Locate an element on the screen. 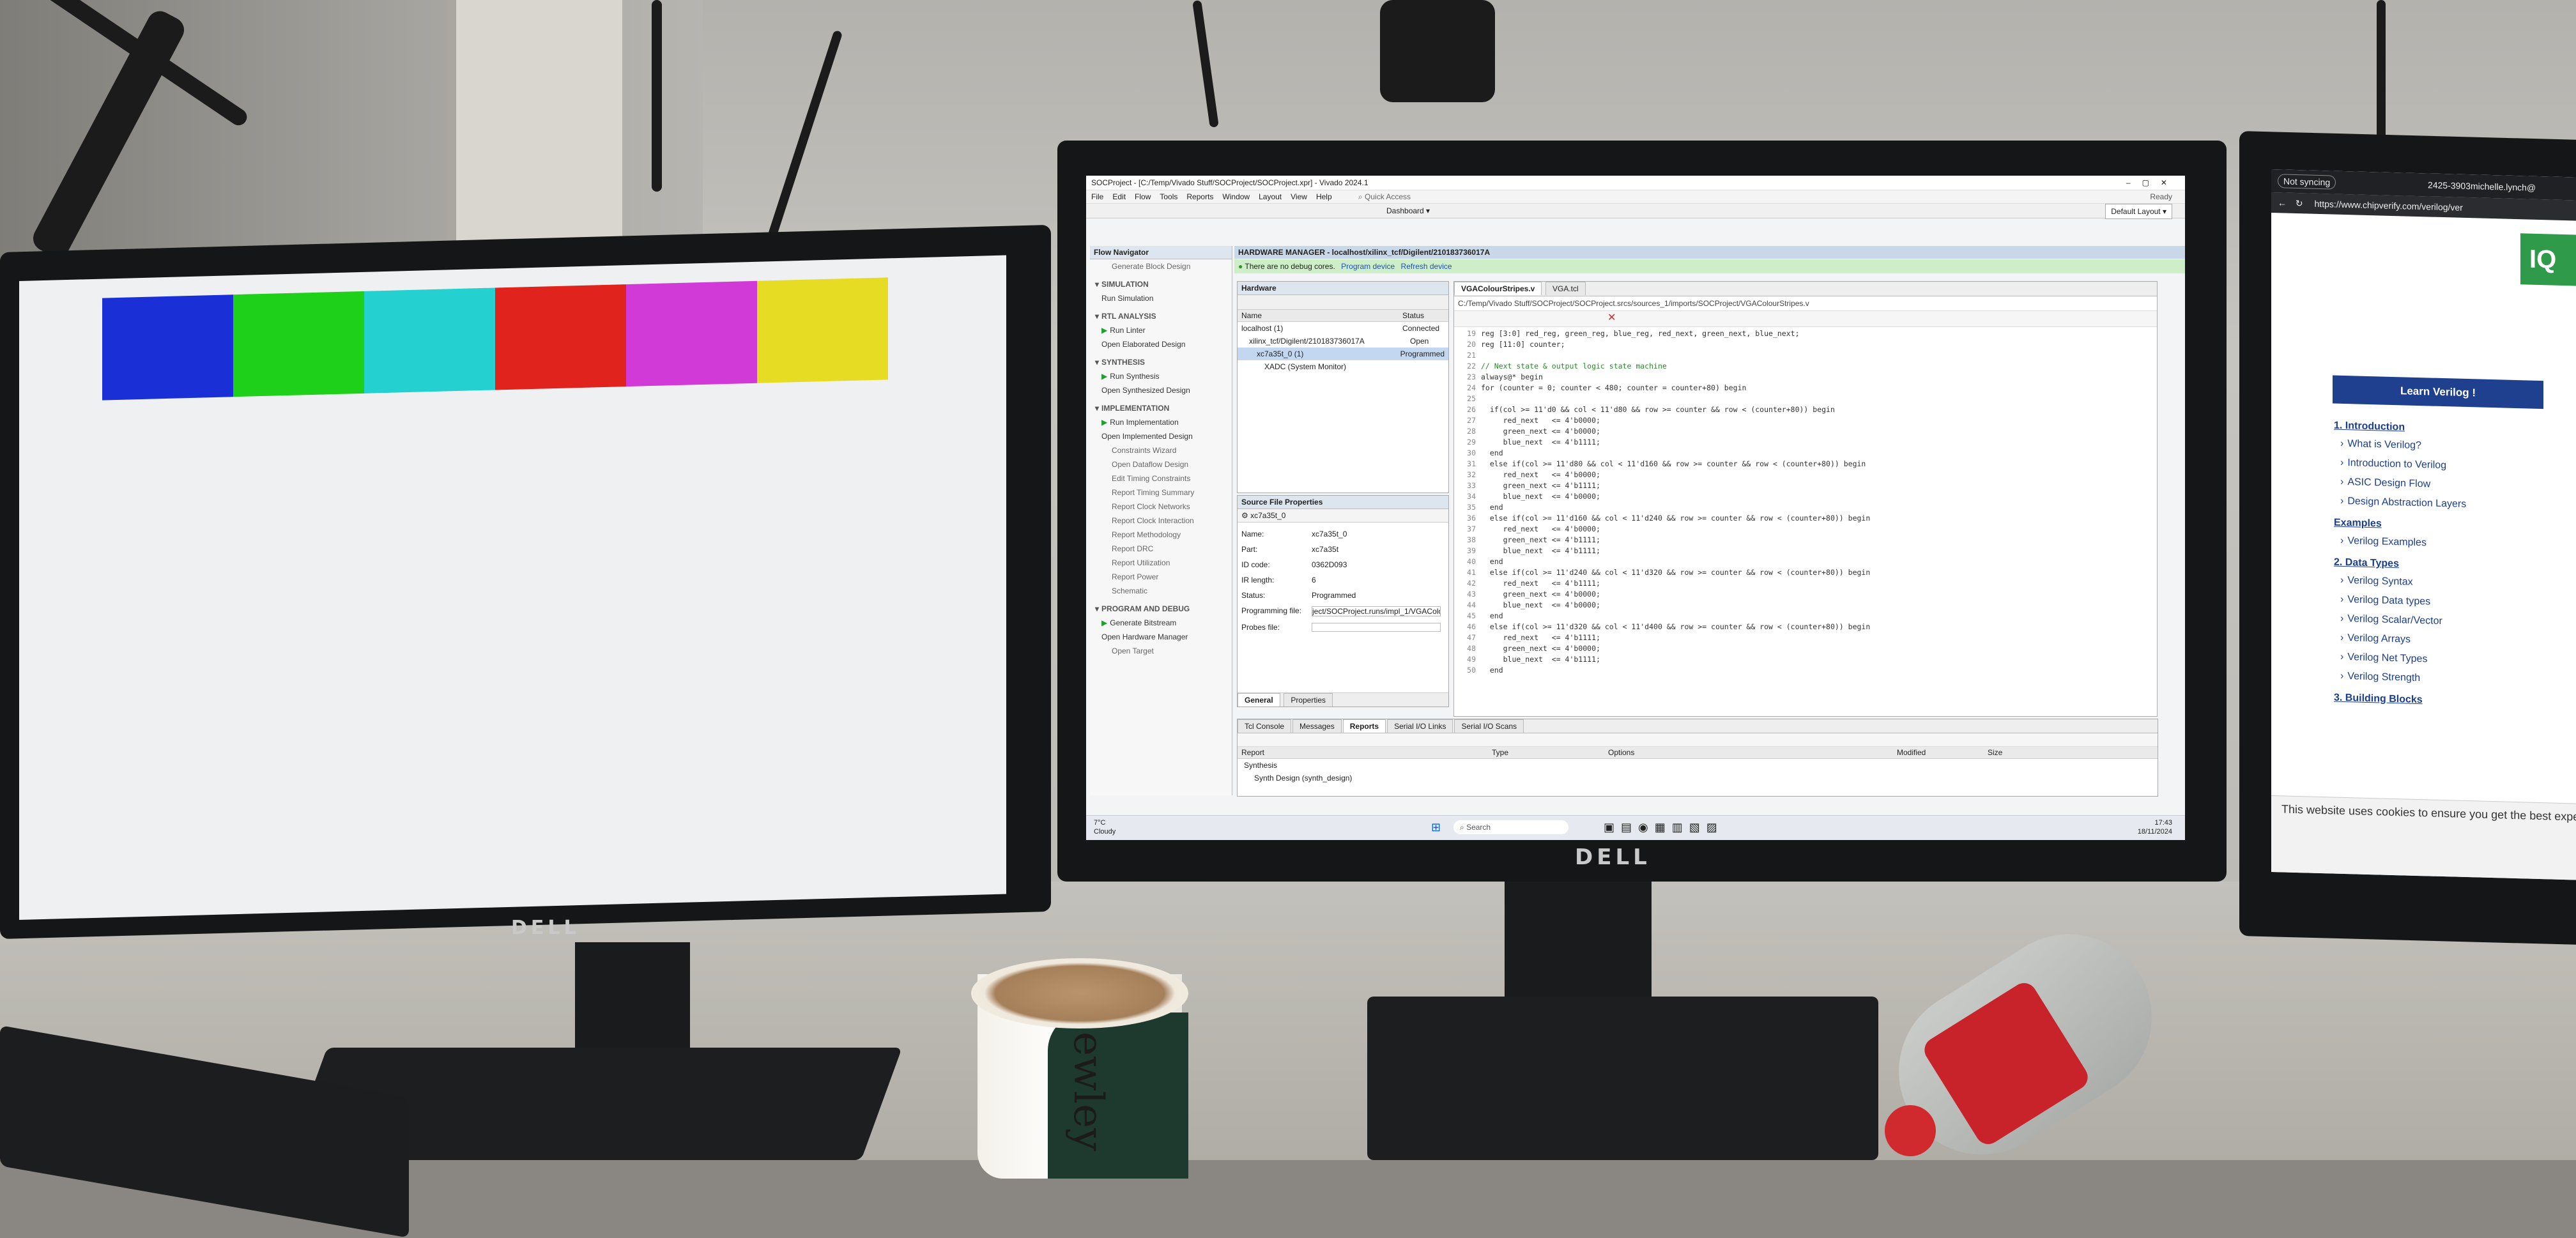  flow-nav-item: Report Clock Interaction is located at coordinates (1161, 521).